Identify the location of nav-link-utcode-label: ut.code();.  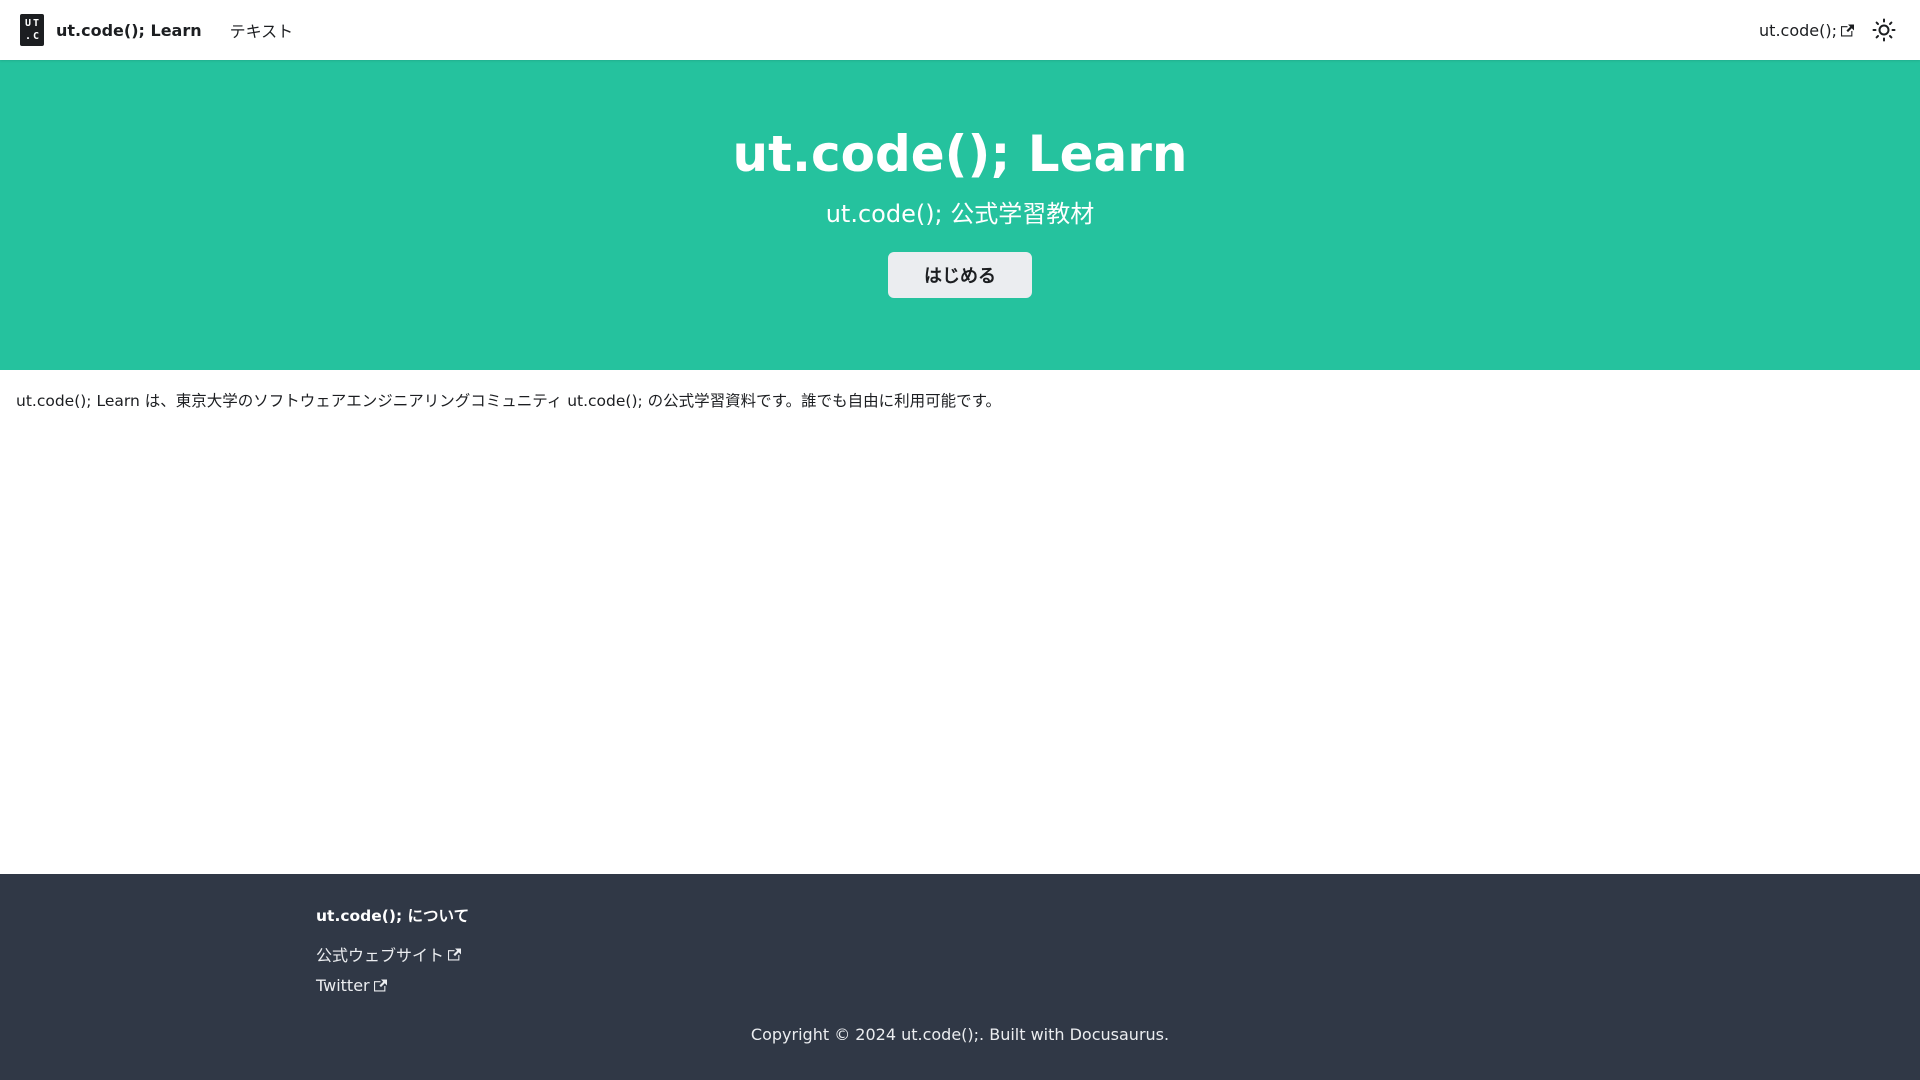
(1798, 30).